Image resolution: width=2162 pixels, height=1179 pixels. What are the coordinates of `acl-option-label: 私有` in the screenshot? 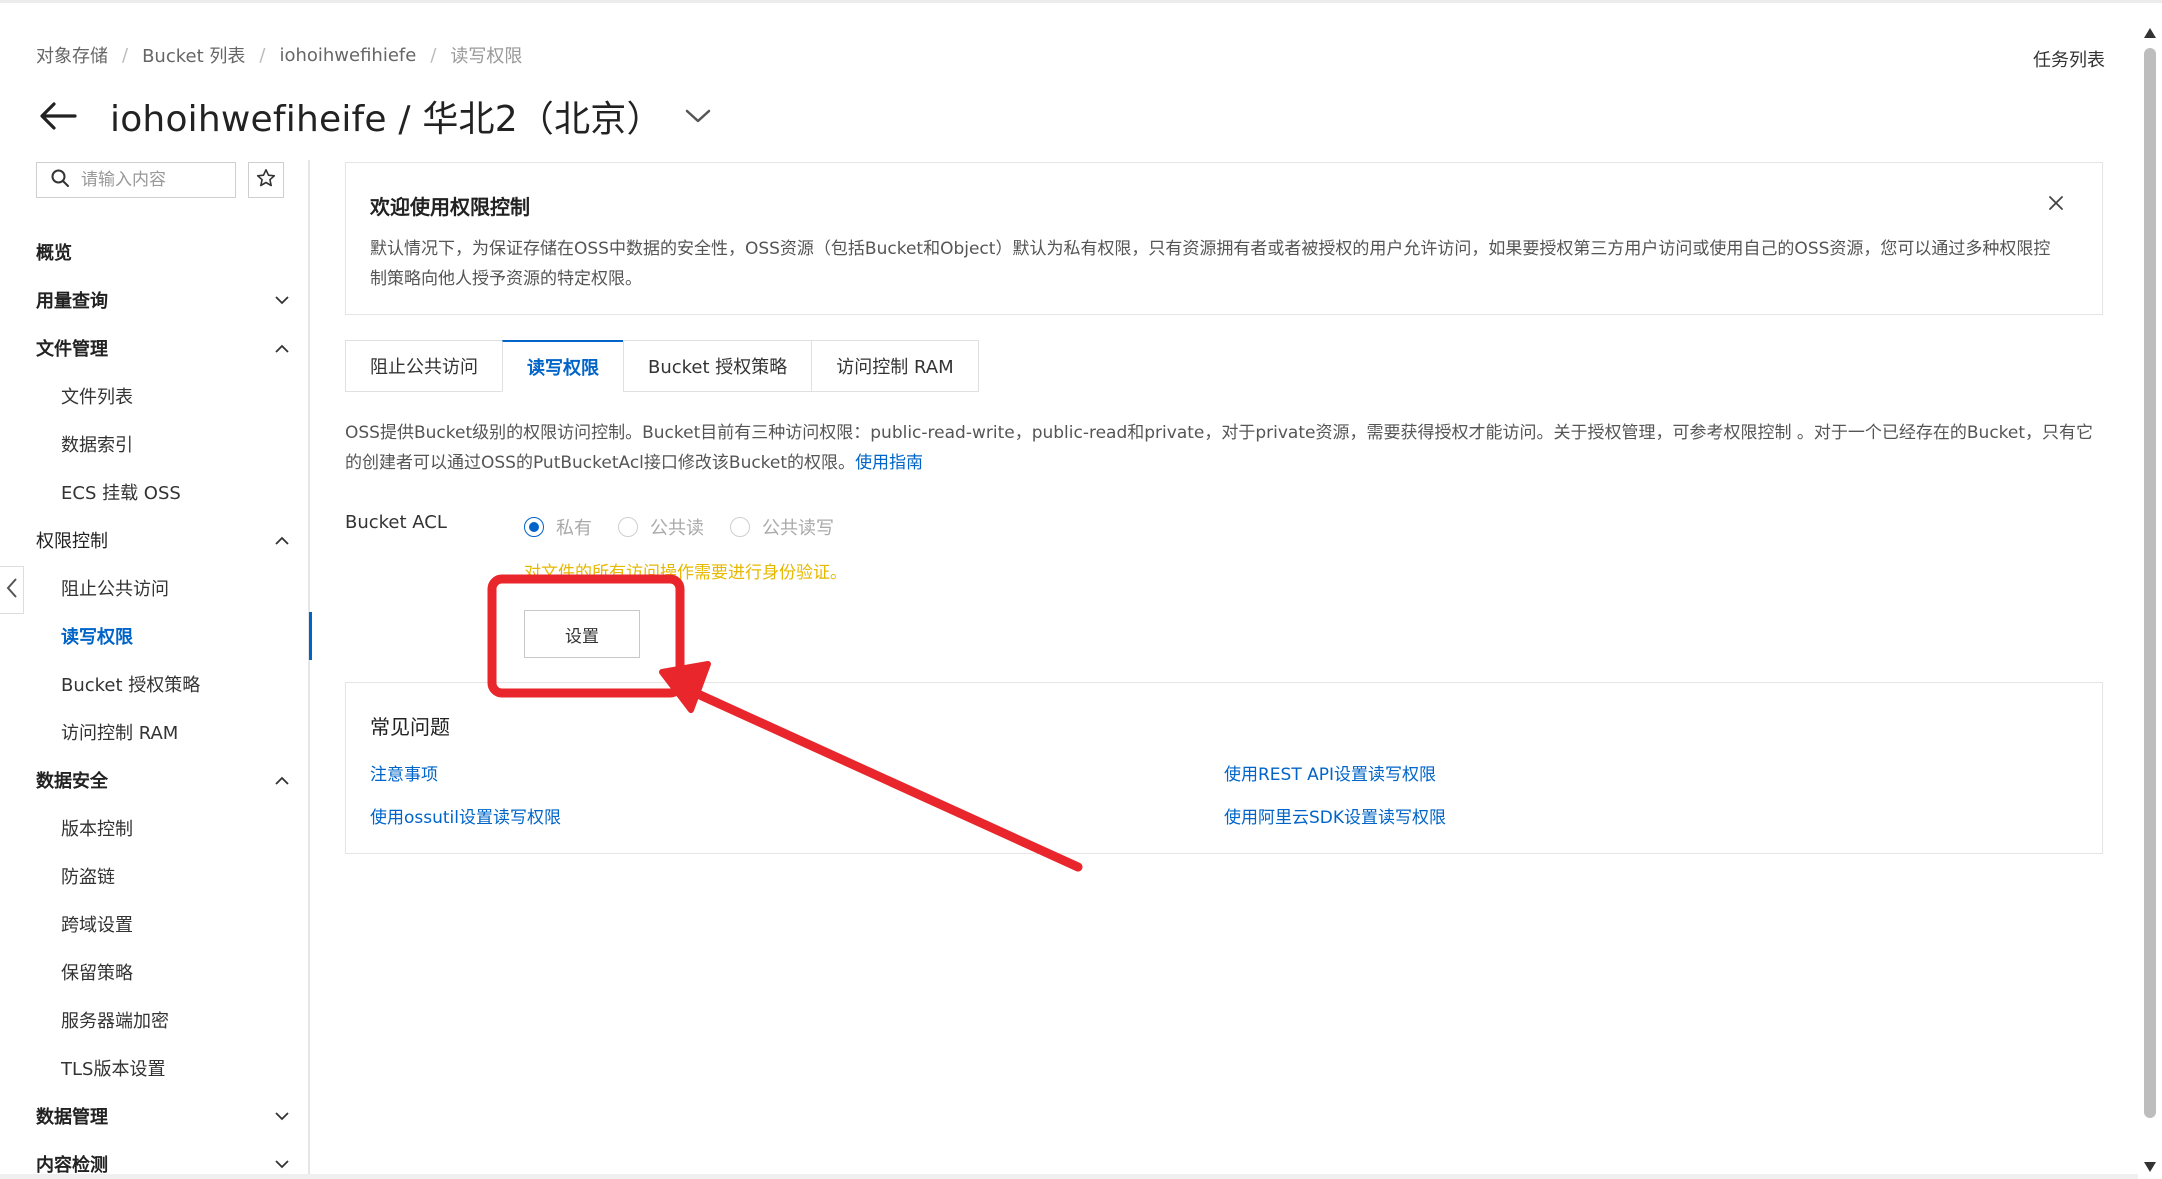 It's located at (574, 528).